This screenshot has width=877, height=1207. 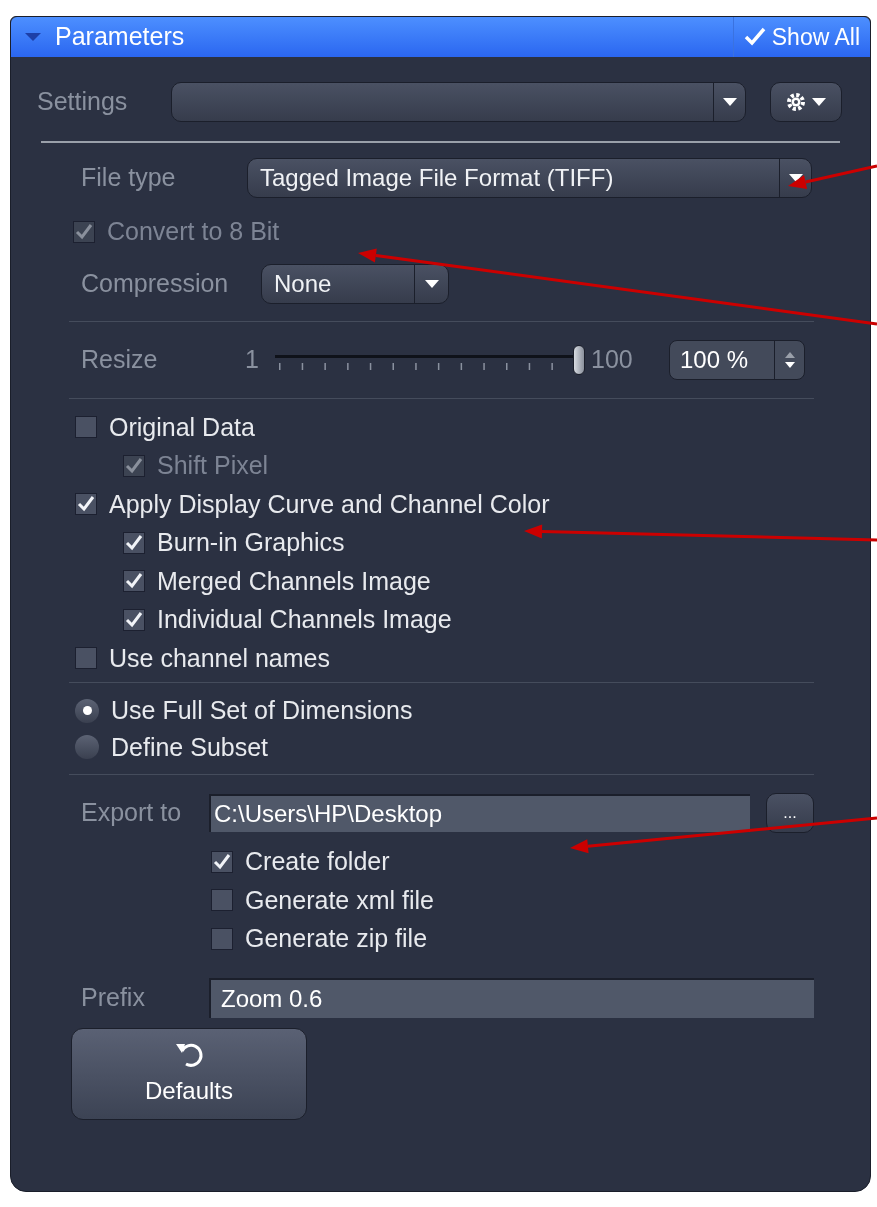 I want to click on checkbox-label: Convert to 8 Bit, so click(x=193, y=232).